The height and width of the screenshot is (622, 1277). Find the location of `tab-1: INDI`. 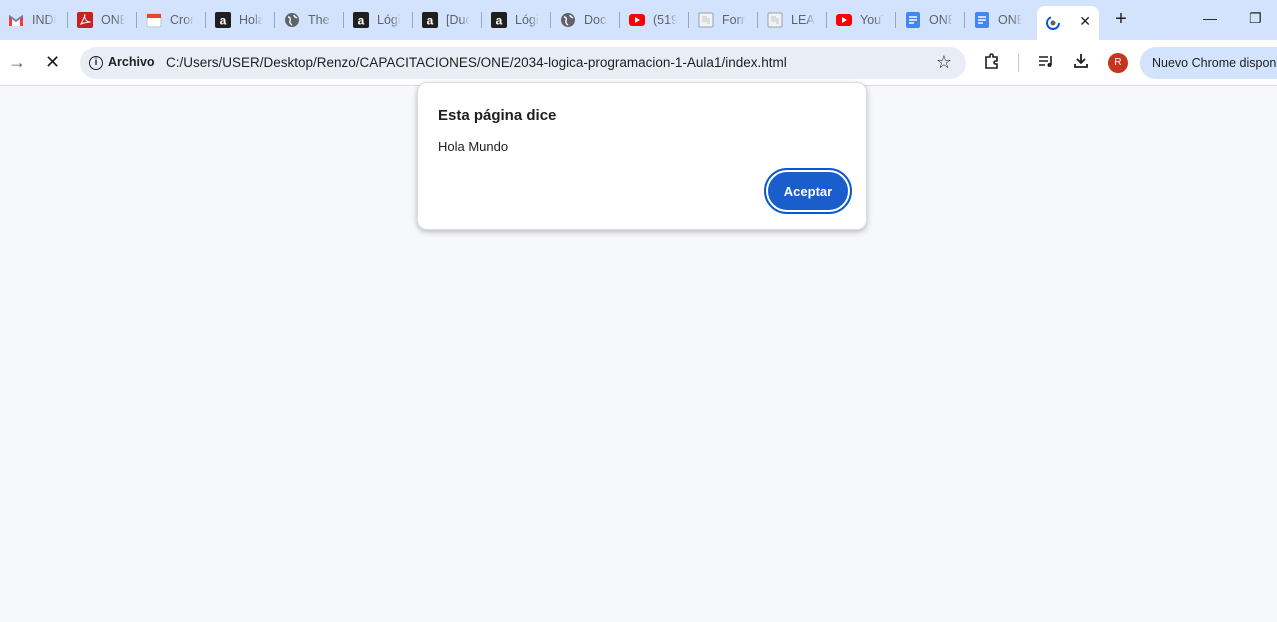

tab-1: INDI is located at coordinates (33, 20).